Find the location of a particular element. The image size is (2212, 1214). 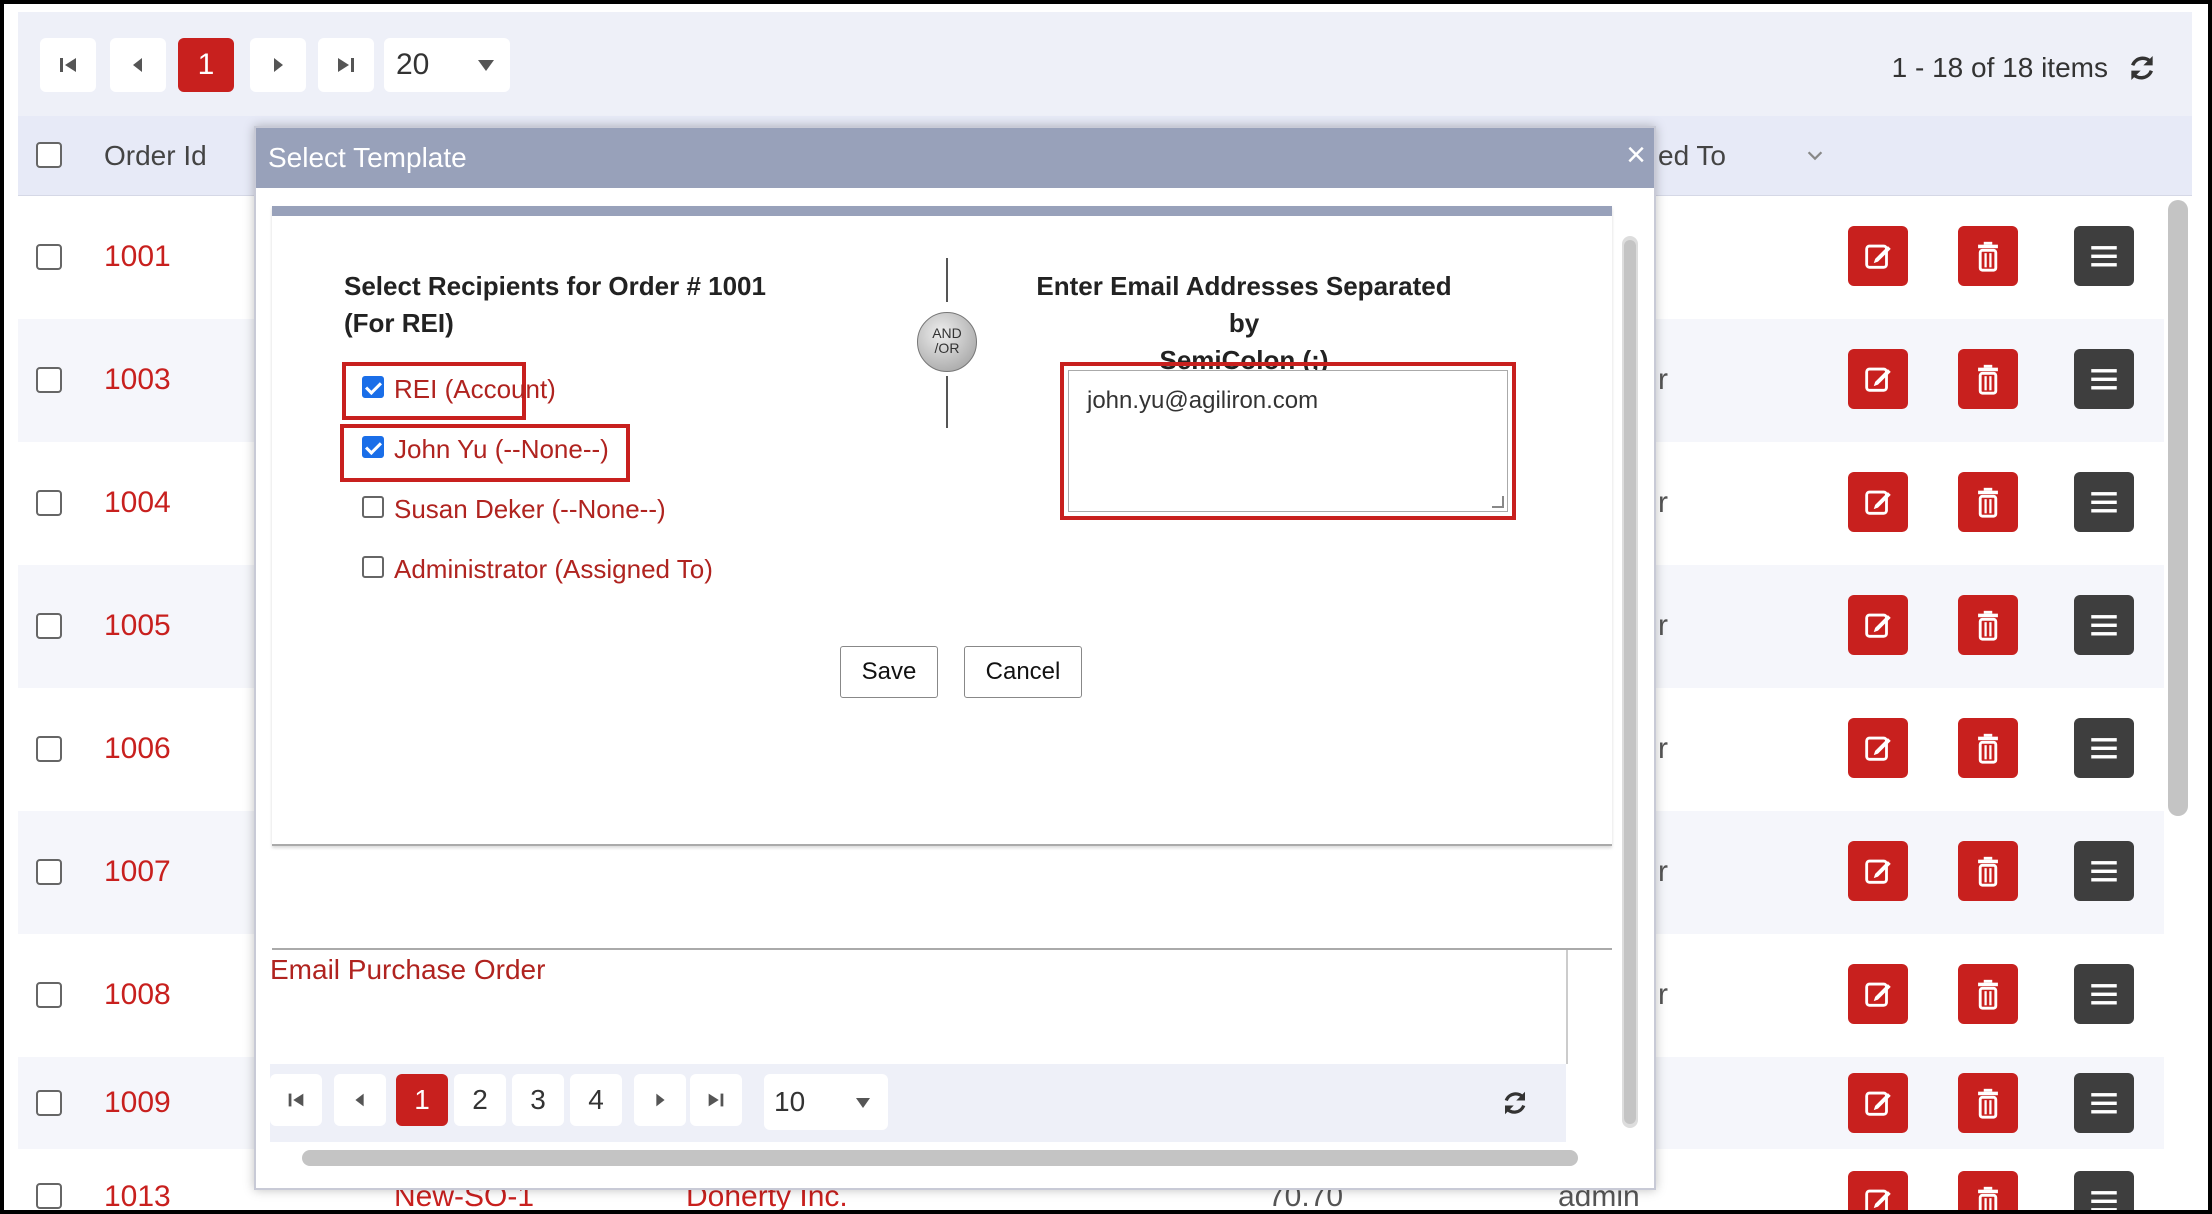

order-id-link: 1007 is located at coordinates (137, 872).